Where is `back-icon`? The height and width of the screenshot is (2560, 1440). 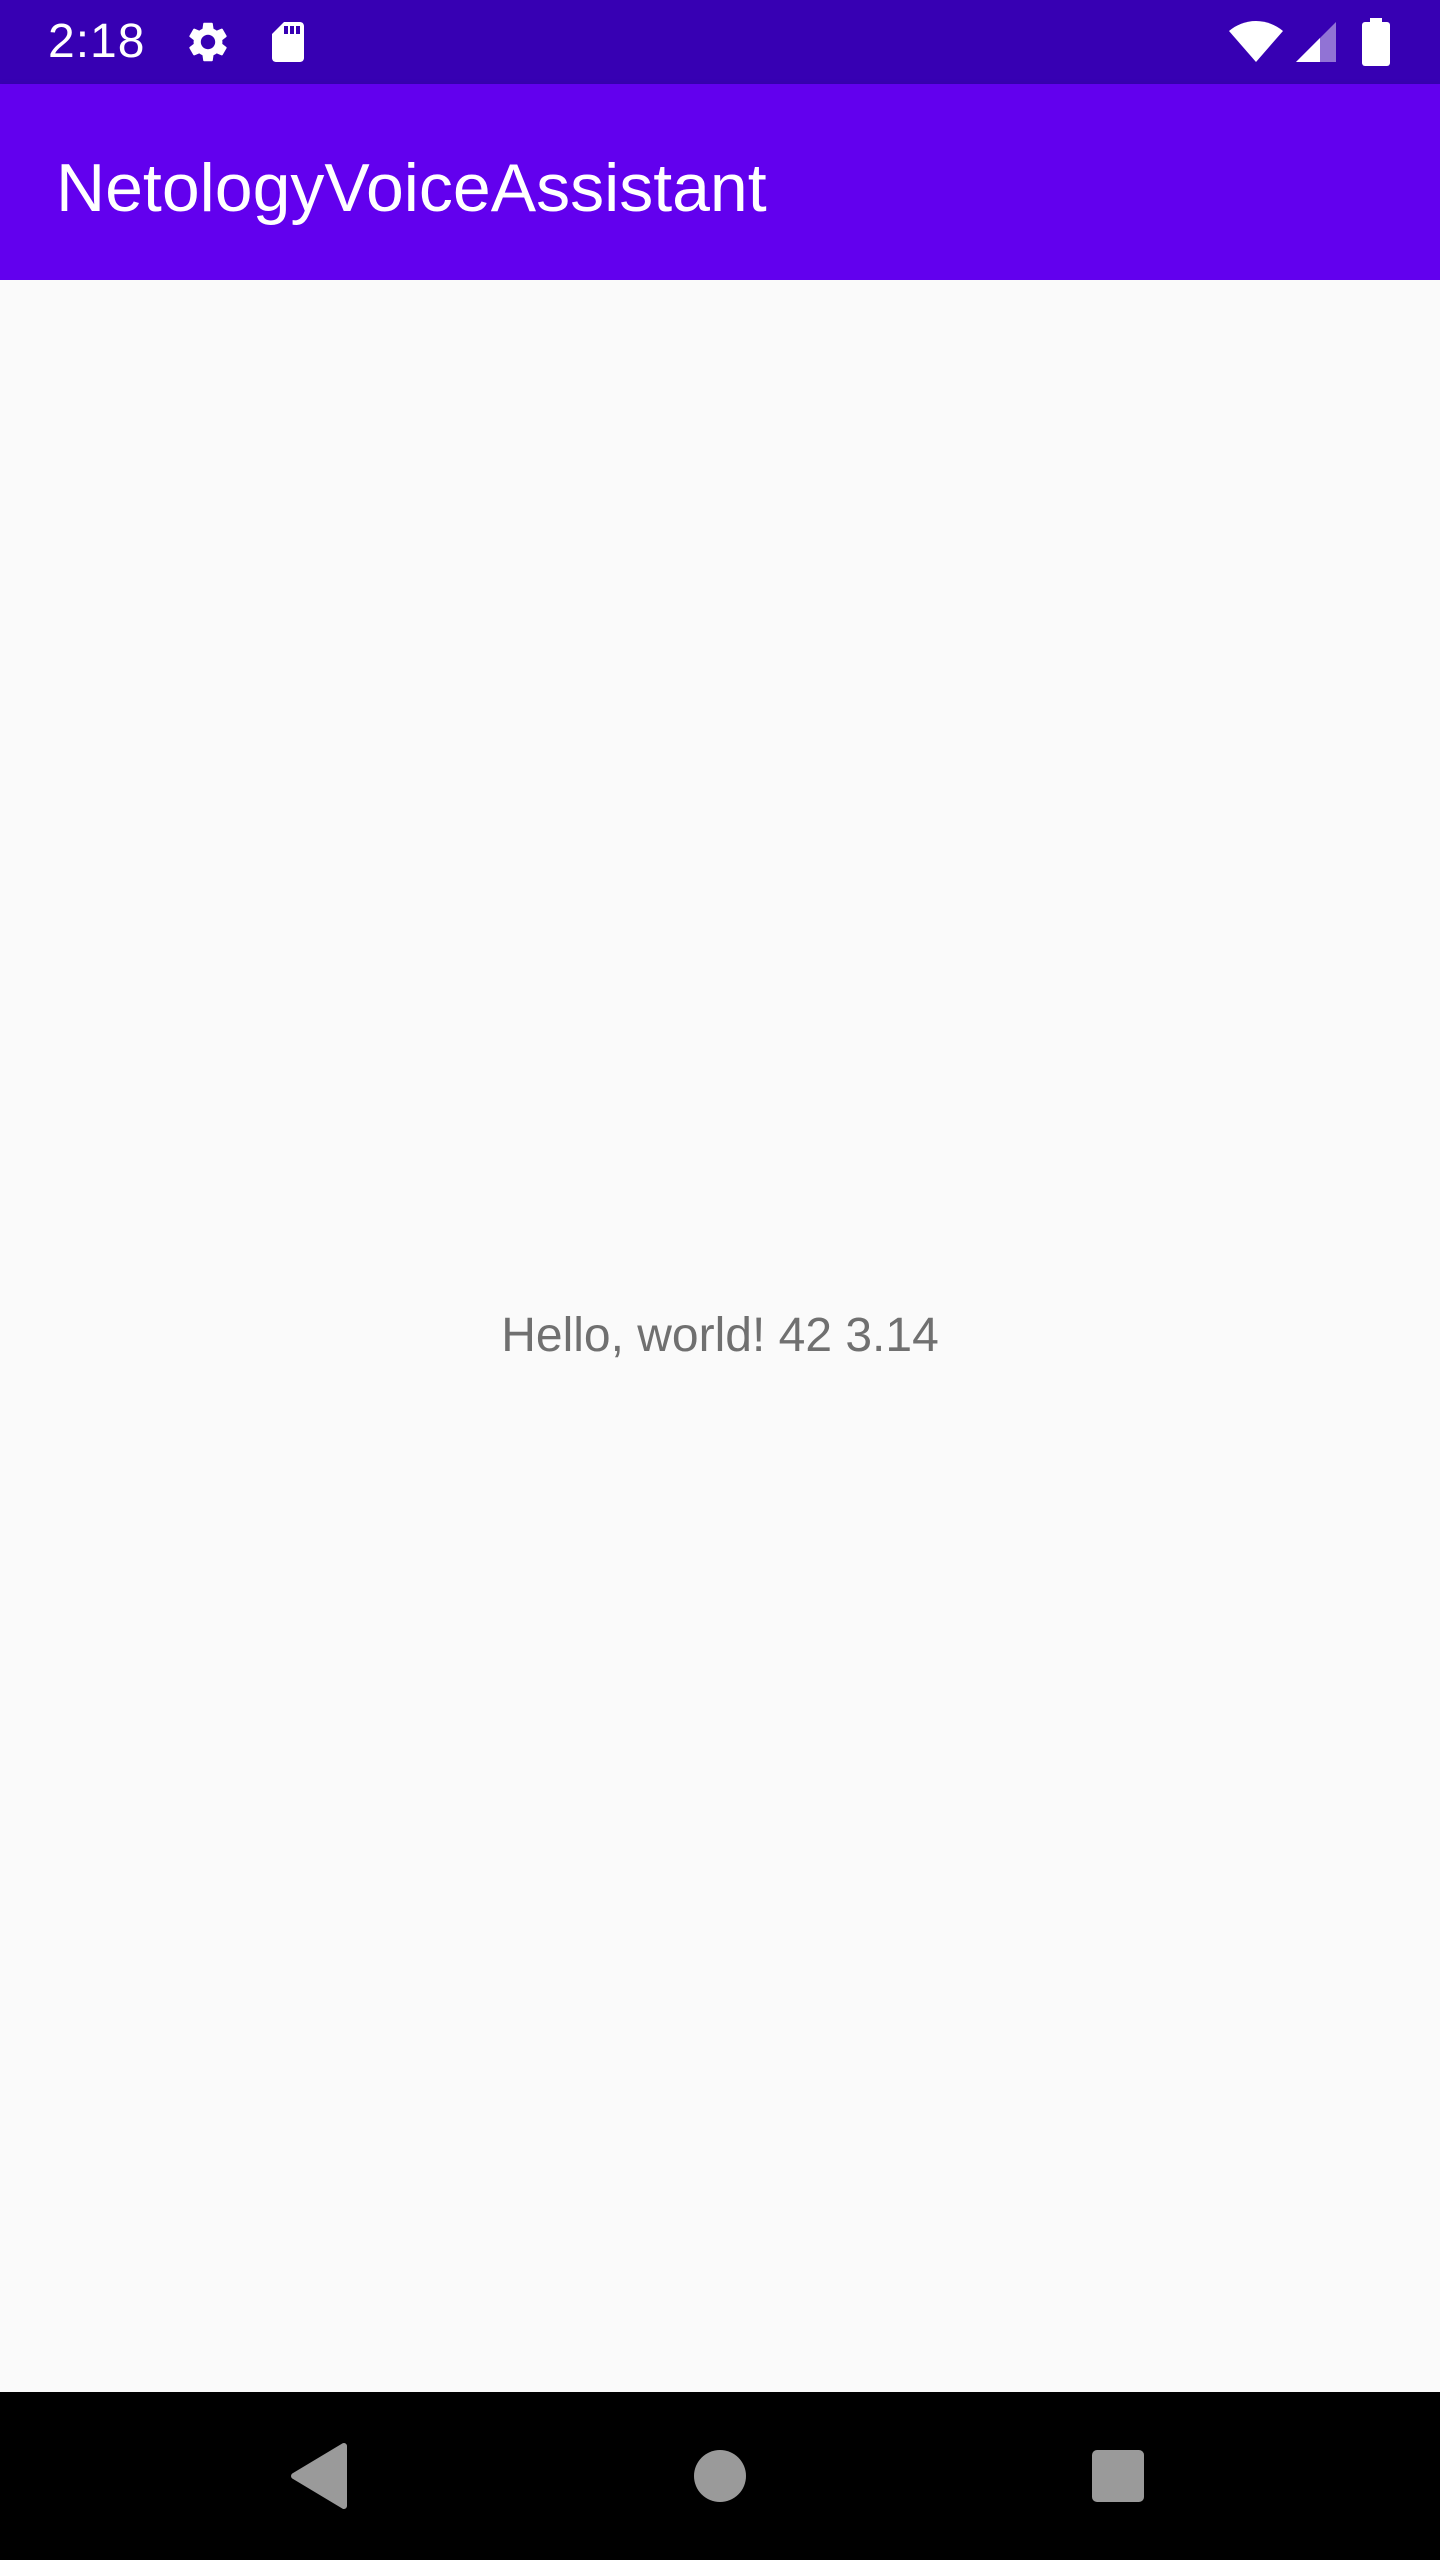
back-icon is located at coordinates (319, 2476).